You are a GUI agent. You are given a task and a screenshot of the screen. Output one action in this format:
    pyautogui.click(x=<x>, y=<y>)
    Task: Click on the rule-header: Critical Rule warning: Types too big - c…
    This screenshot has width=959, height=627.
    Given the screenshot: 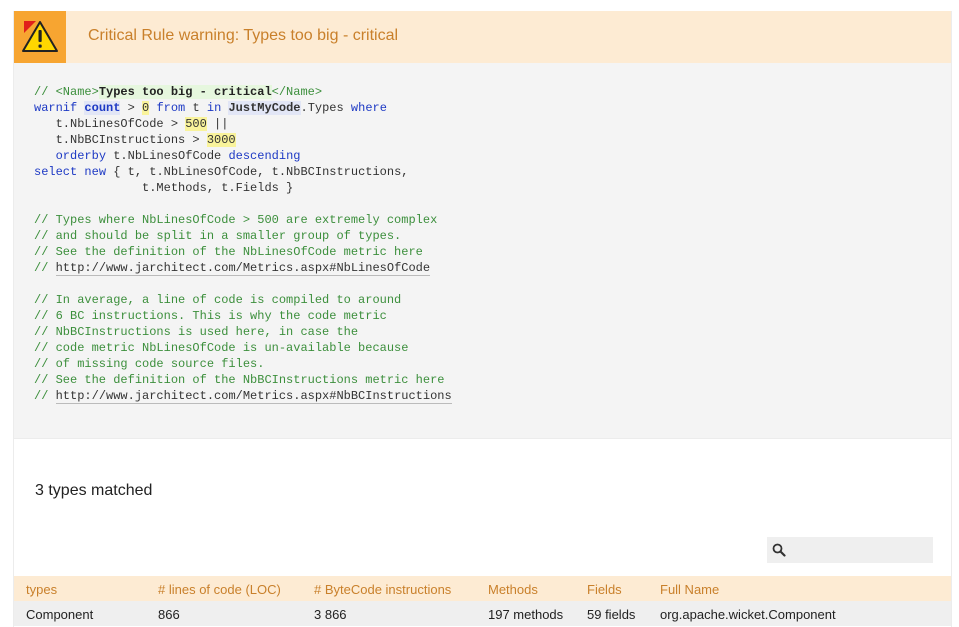 What is the action you would take?
    pyautogui.click(x=482, y=37)
    